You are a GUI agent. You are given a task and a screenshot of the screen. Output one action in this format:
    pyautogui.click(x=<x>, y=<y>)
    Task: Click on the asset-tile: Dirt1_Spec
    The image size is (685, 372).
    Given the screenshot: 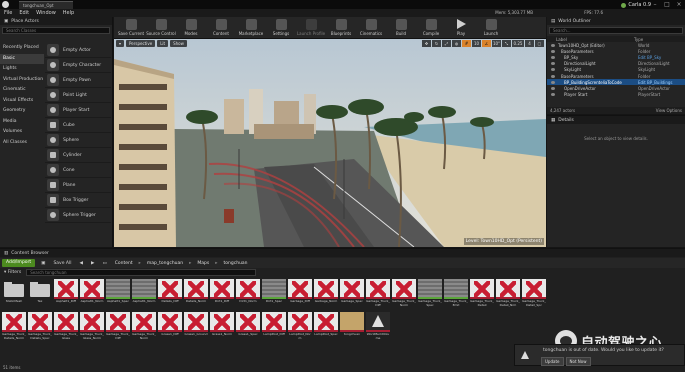 What is the action you would take?
    pyautogui.click(x=274, y=294)
    